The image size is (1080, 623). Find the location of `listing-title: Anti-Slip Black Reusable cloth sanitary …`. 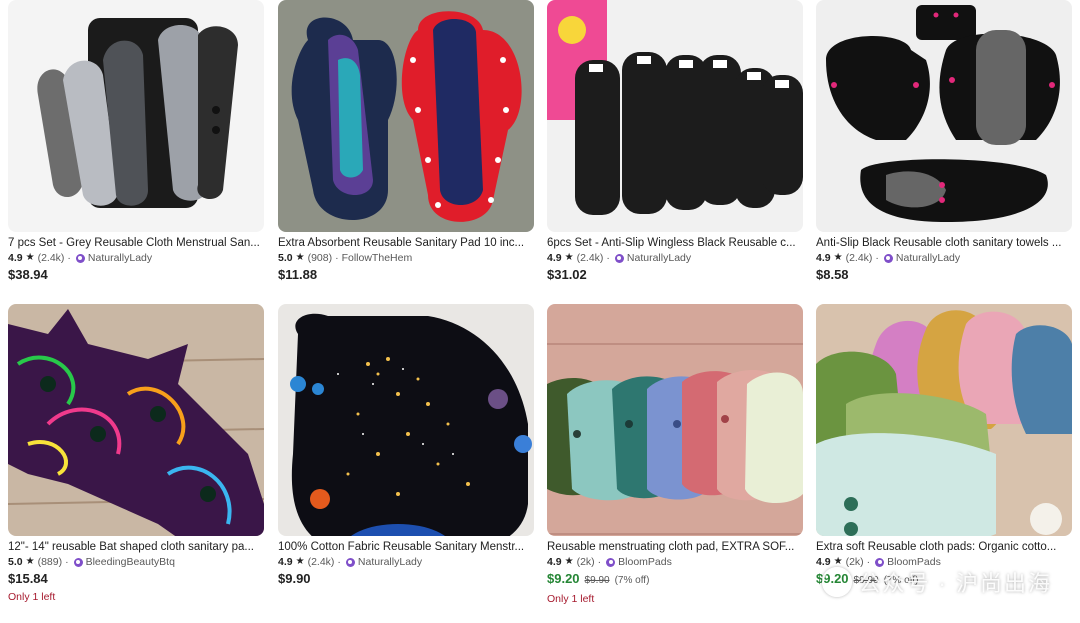

listing-title: Anti-Slip Black Reusable cloth sanitary … is located at coordinates (944, 243).